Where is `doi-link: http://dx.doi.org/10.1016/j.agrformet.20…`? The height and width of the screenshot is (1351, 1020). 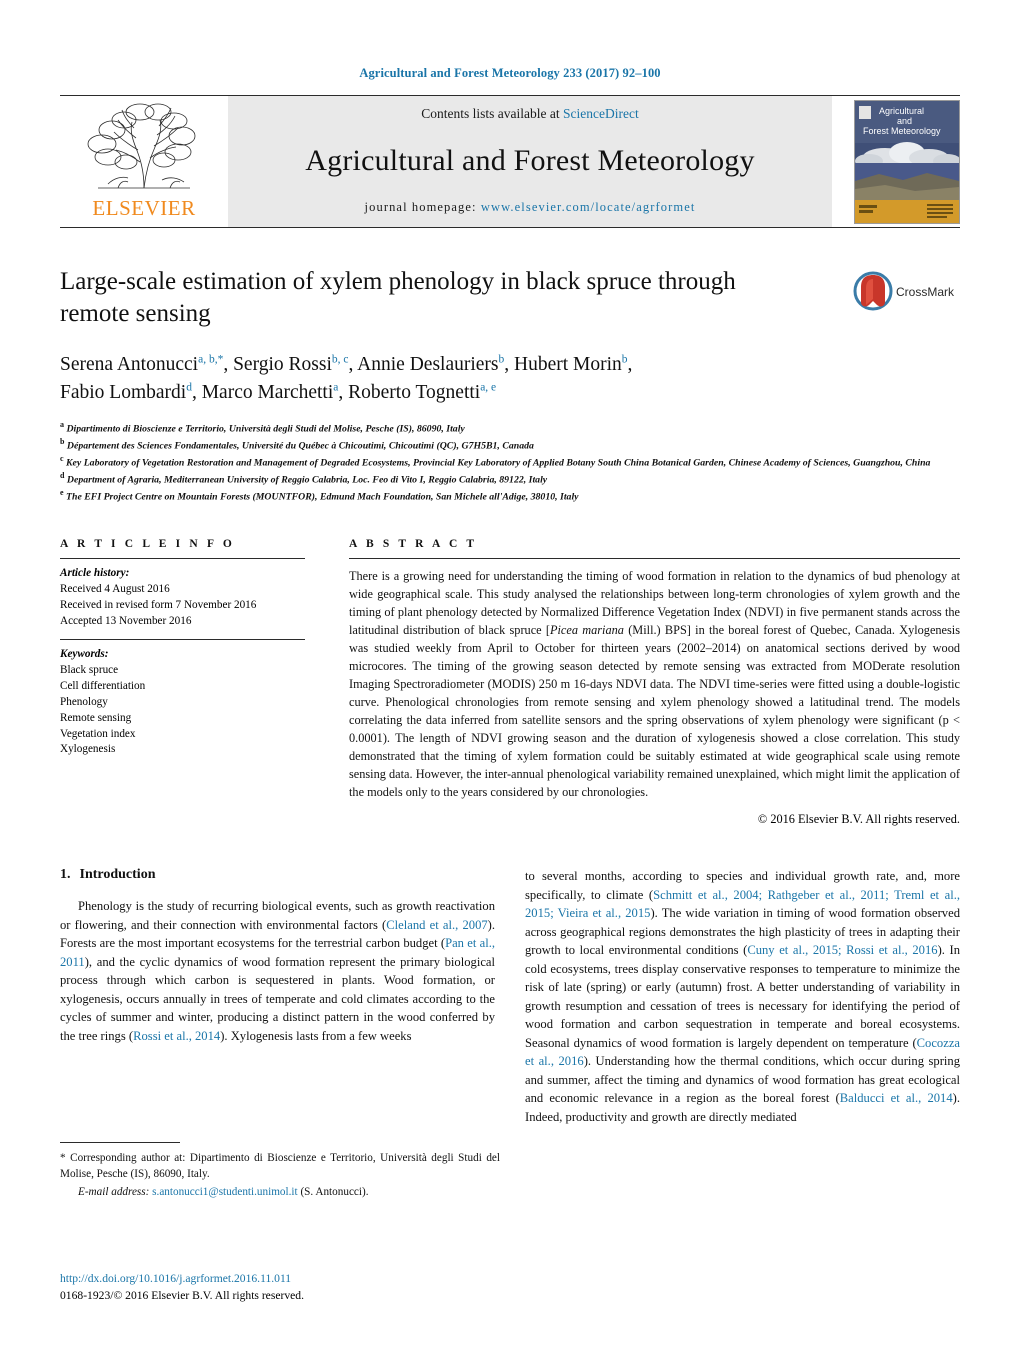 doi-link: http://dx.doi.org/10.1016/j.agrformet.20… is located at coordinates (182, 1278).